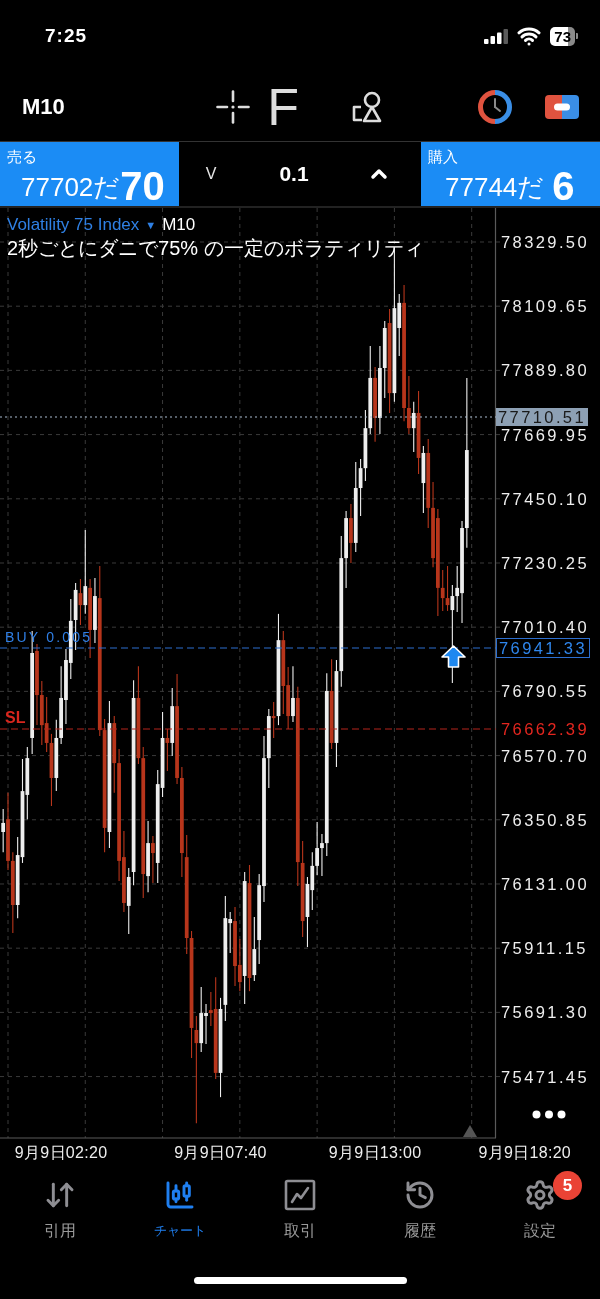  I want to click on price-axis-label: 76131.00, so click(545, 883).